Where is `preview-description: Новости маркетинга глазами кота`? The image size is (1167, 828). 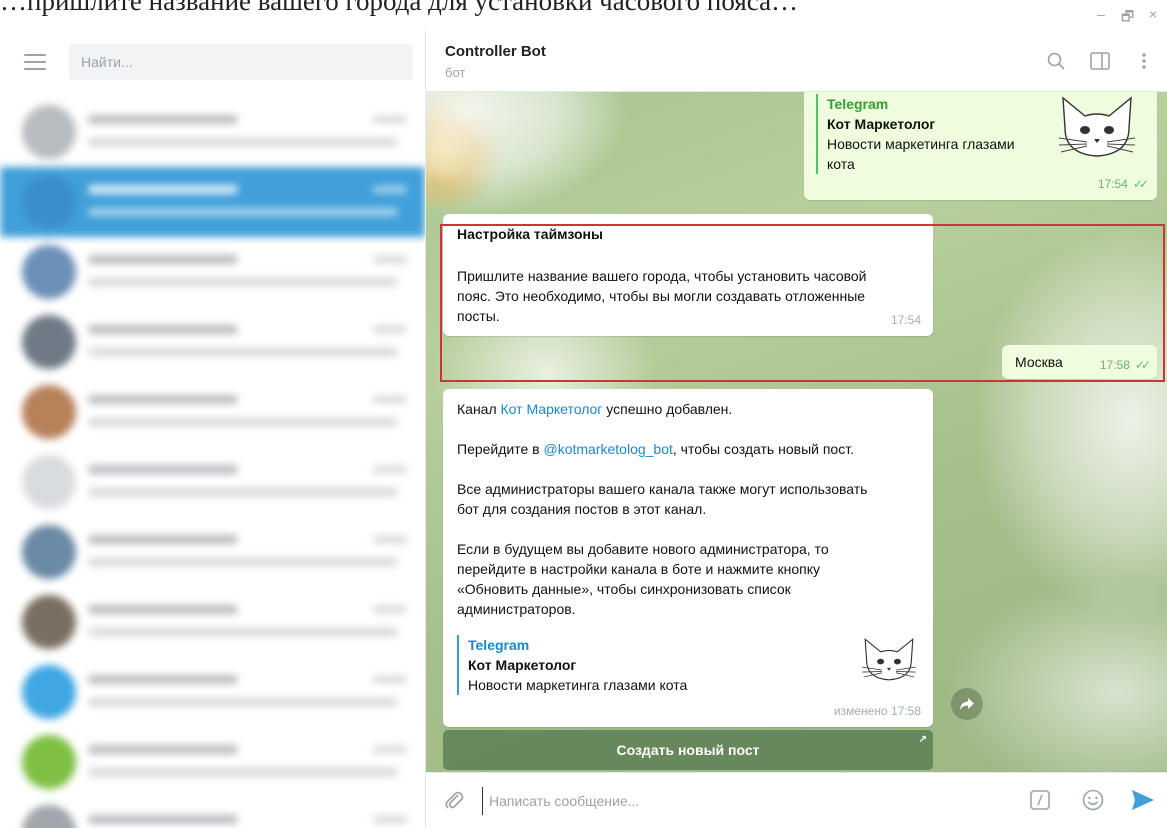
preview-description: Новости маркетинга глазами кота is located at coordinates (578, 685).